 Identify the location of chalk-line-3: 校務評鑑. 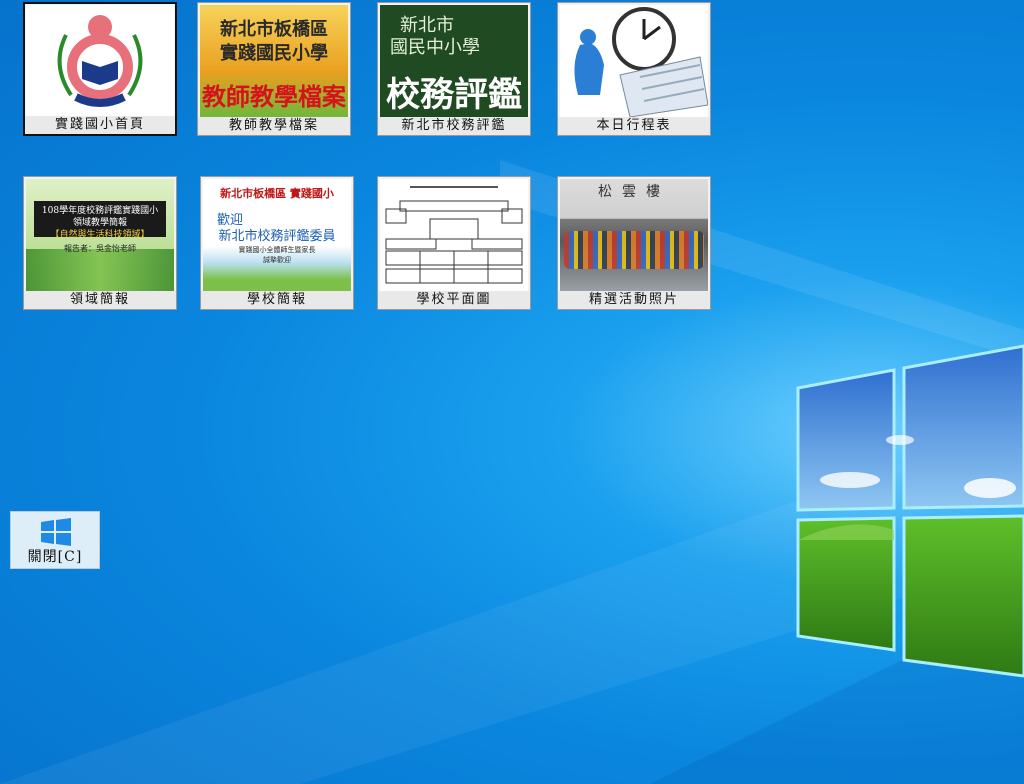
(454, 95).